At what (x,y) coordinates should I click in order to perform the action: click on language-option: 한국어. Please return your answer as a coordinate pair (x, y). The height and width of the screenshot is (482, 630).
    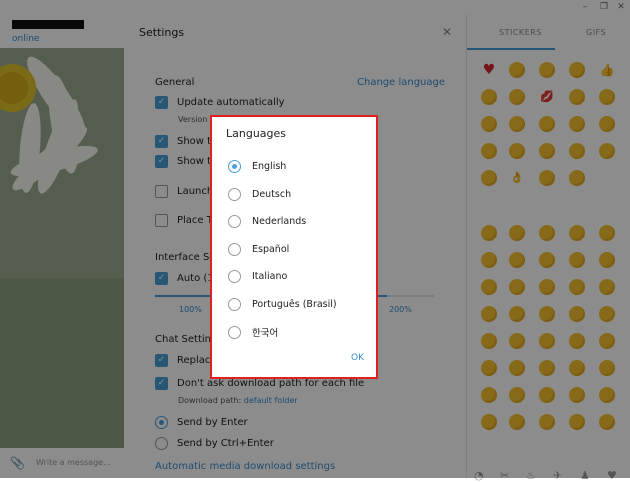
    Looking at the image, I should click on (253, 332).